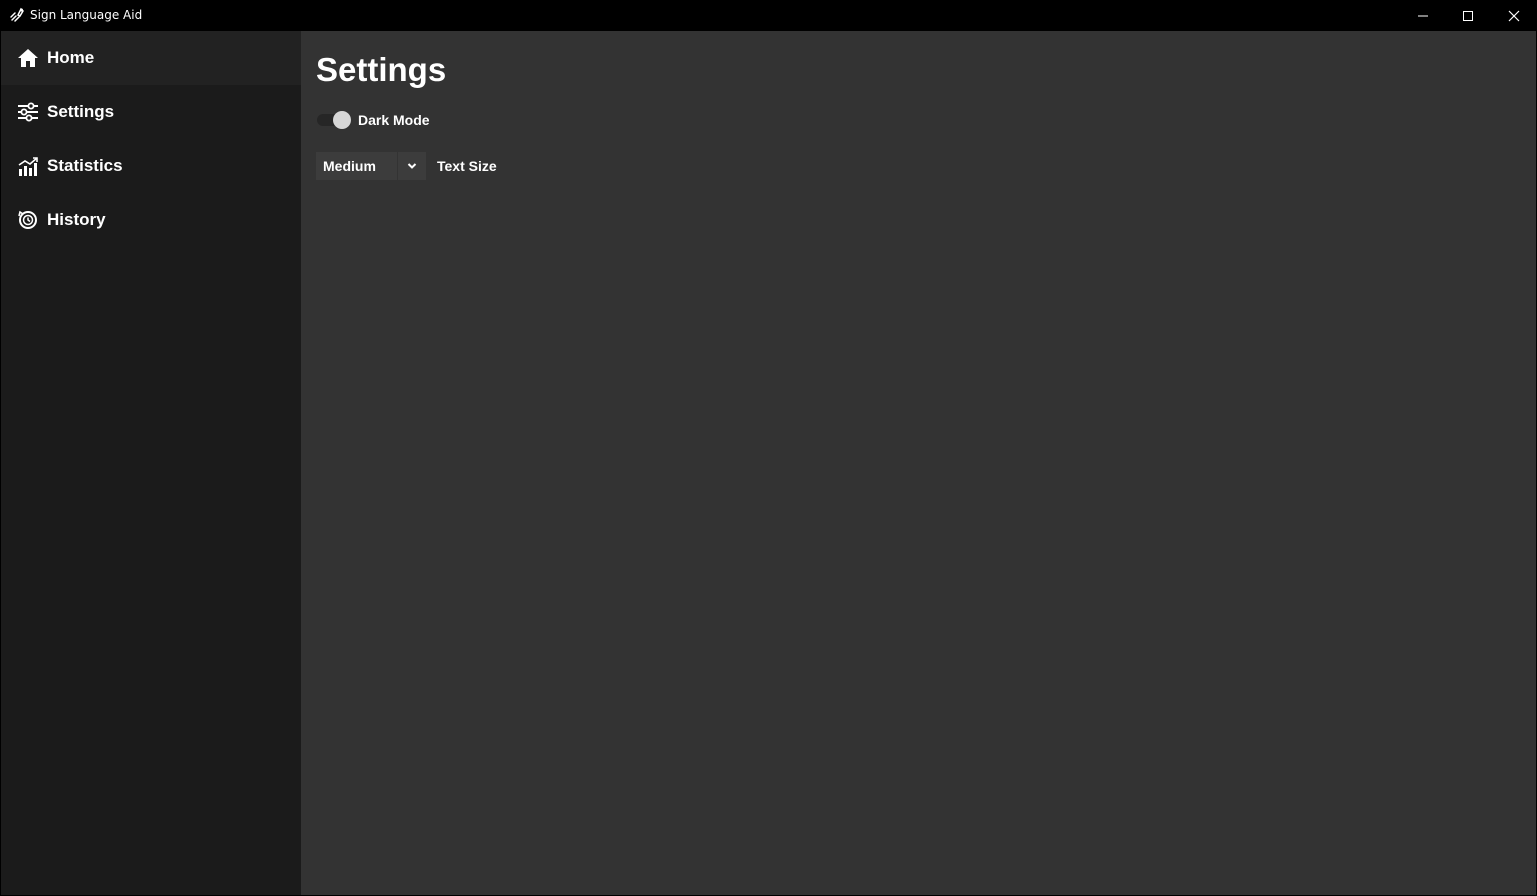 The width and height of the screenshot is (1537, 896). What do you see at coordinates (467, 166) in the screenshot?
I see `text-size-label: Text Size` at bounding box center [467, 166].